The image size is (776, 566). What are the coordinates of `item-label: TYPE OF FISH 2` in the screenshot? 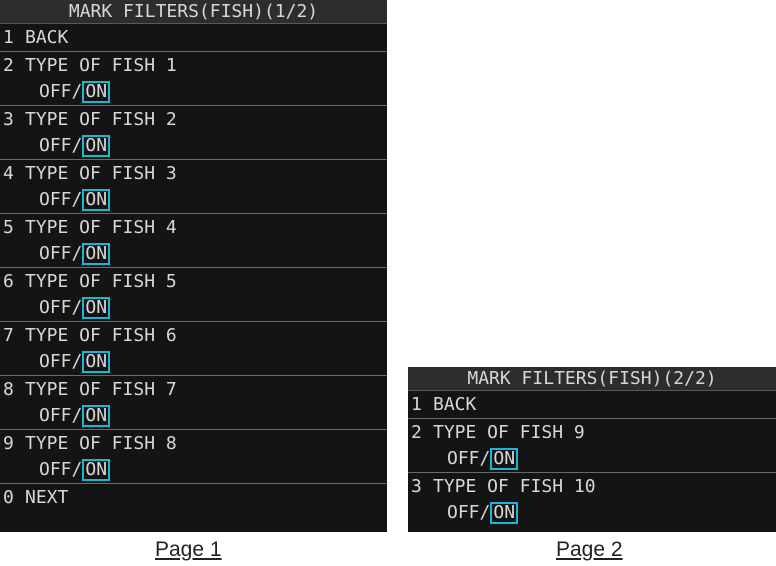 It's located at (101, 119).